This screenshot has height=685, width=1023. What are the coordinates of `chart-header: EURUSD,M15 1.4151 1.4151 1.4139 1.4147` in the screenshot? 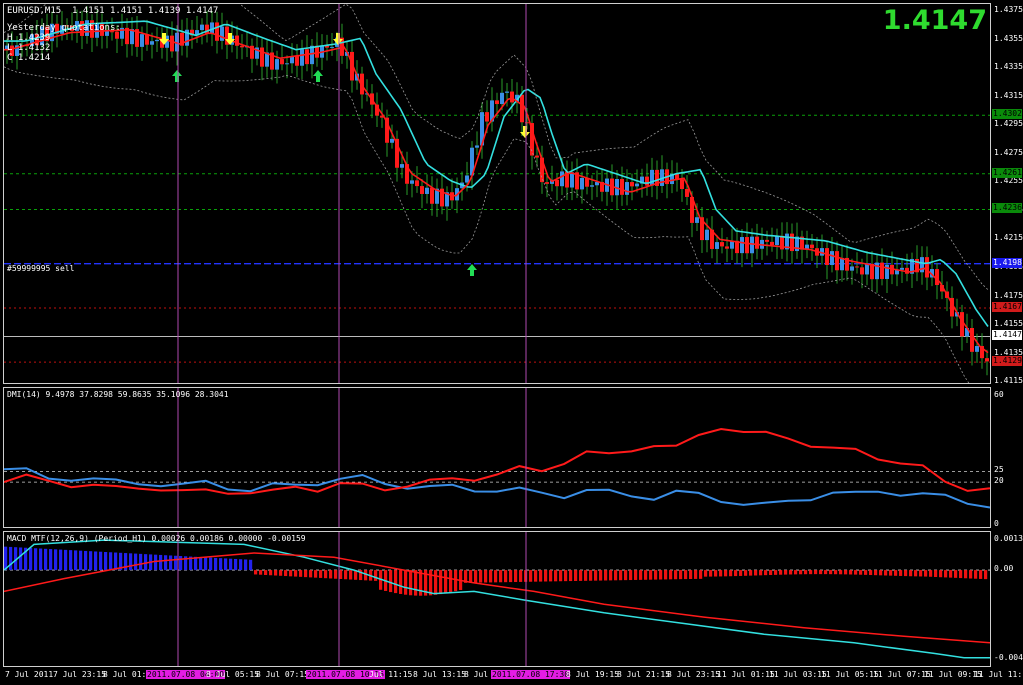 It's located at (112, 11).